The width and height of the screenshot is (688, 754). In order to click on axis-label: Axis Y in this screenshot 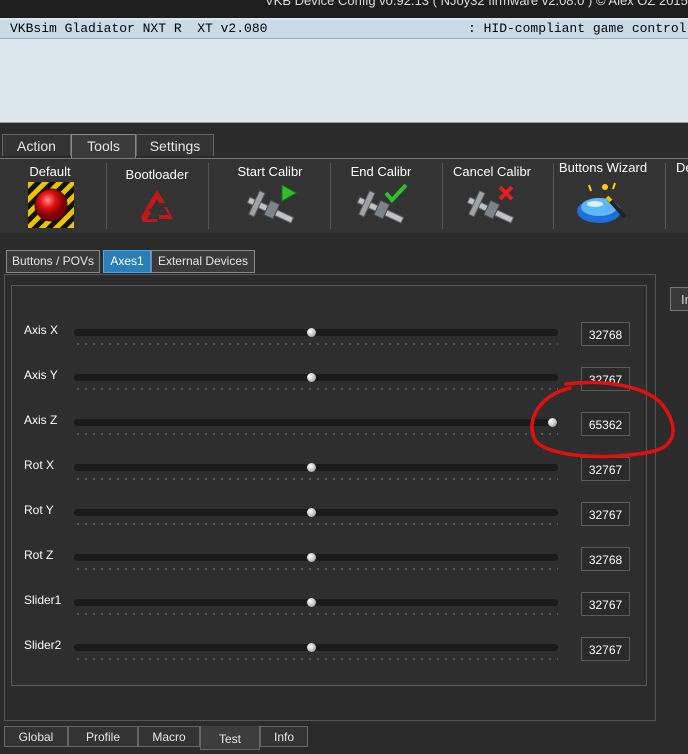, I will do `click(41, 375)`.